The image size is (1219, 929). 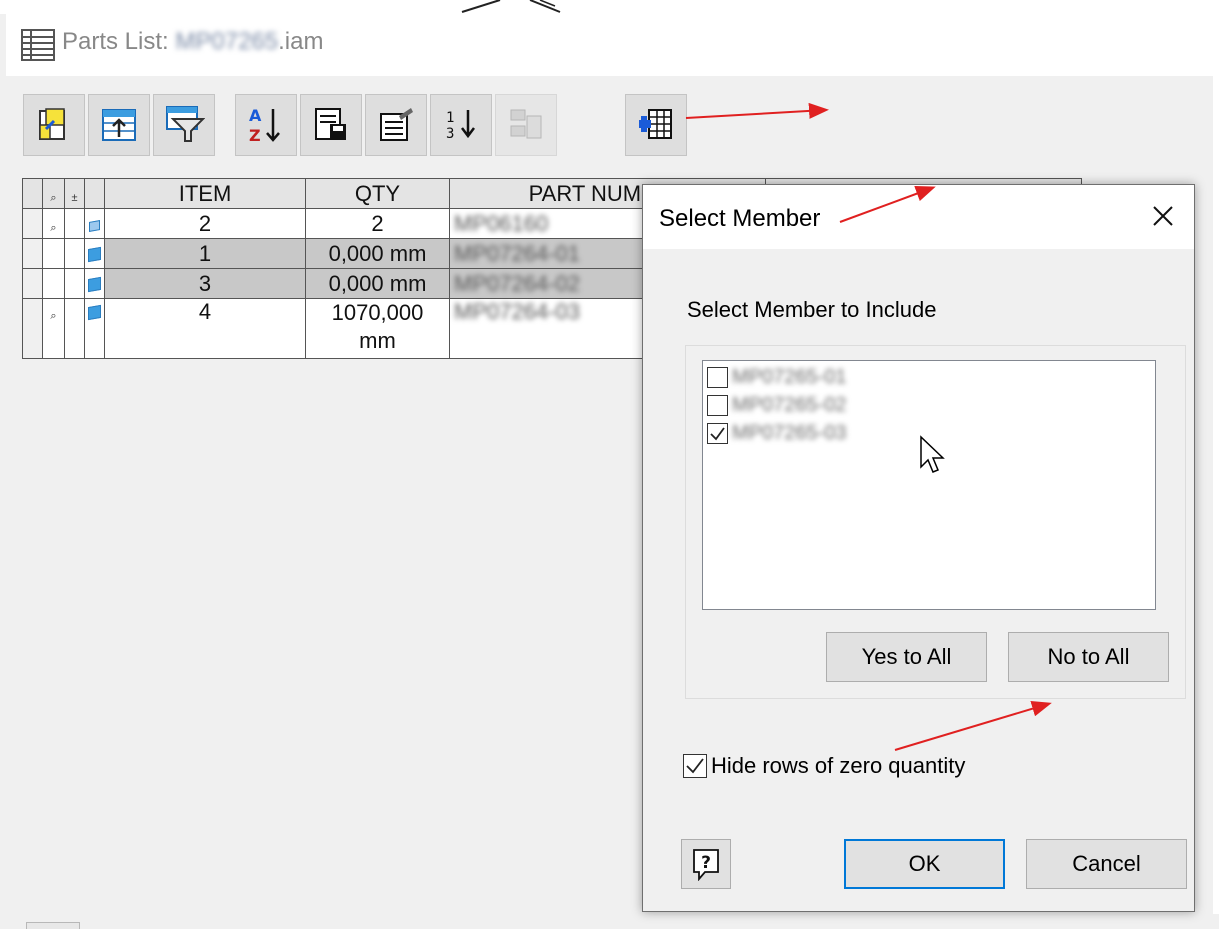 I want to click on close-button, so click(x=1163, y=216).